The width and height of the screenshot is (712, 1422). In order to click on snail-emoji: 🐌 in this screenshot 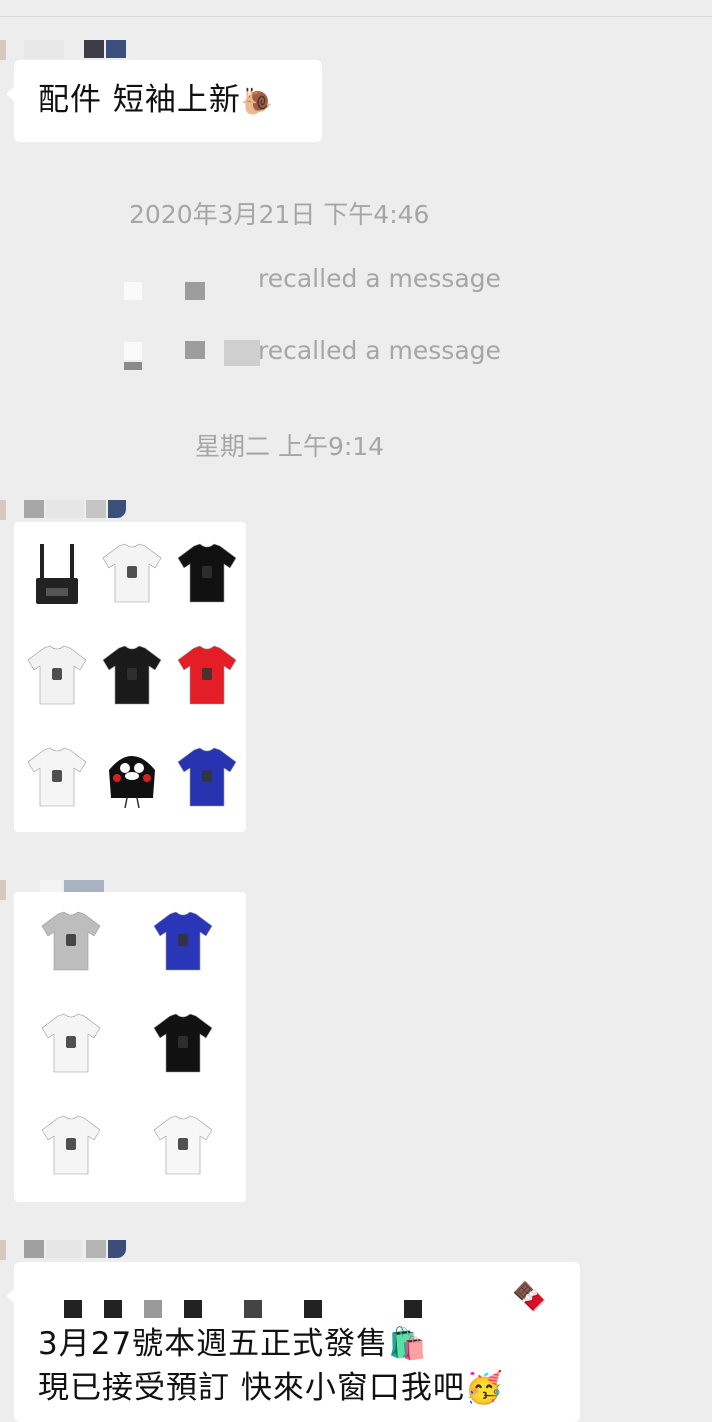, I will do `click(257, 102)`.